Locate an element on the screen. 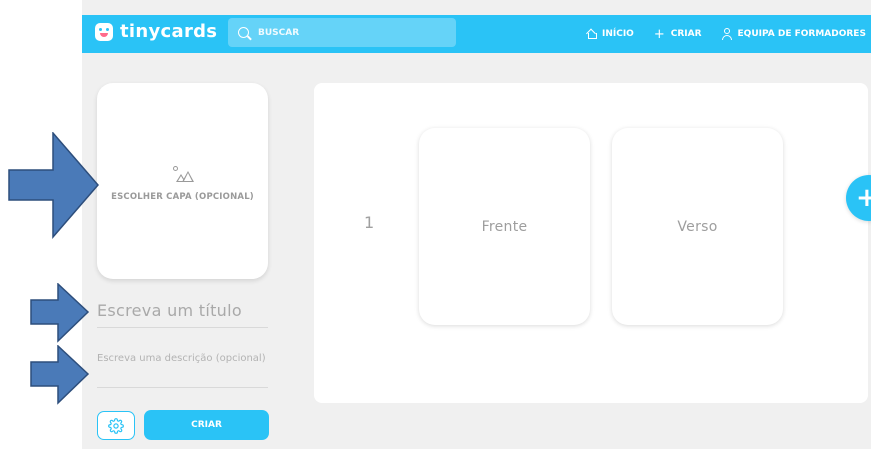 This screenshot has width=871, height=449. search-box is located at coordinates (342, 32).